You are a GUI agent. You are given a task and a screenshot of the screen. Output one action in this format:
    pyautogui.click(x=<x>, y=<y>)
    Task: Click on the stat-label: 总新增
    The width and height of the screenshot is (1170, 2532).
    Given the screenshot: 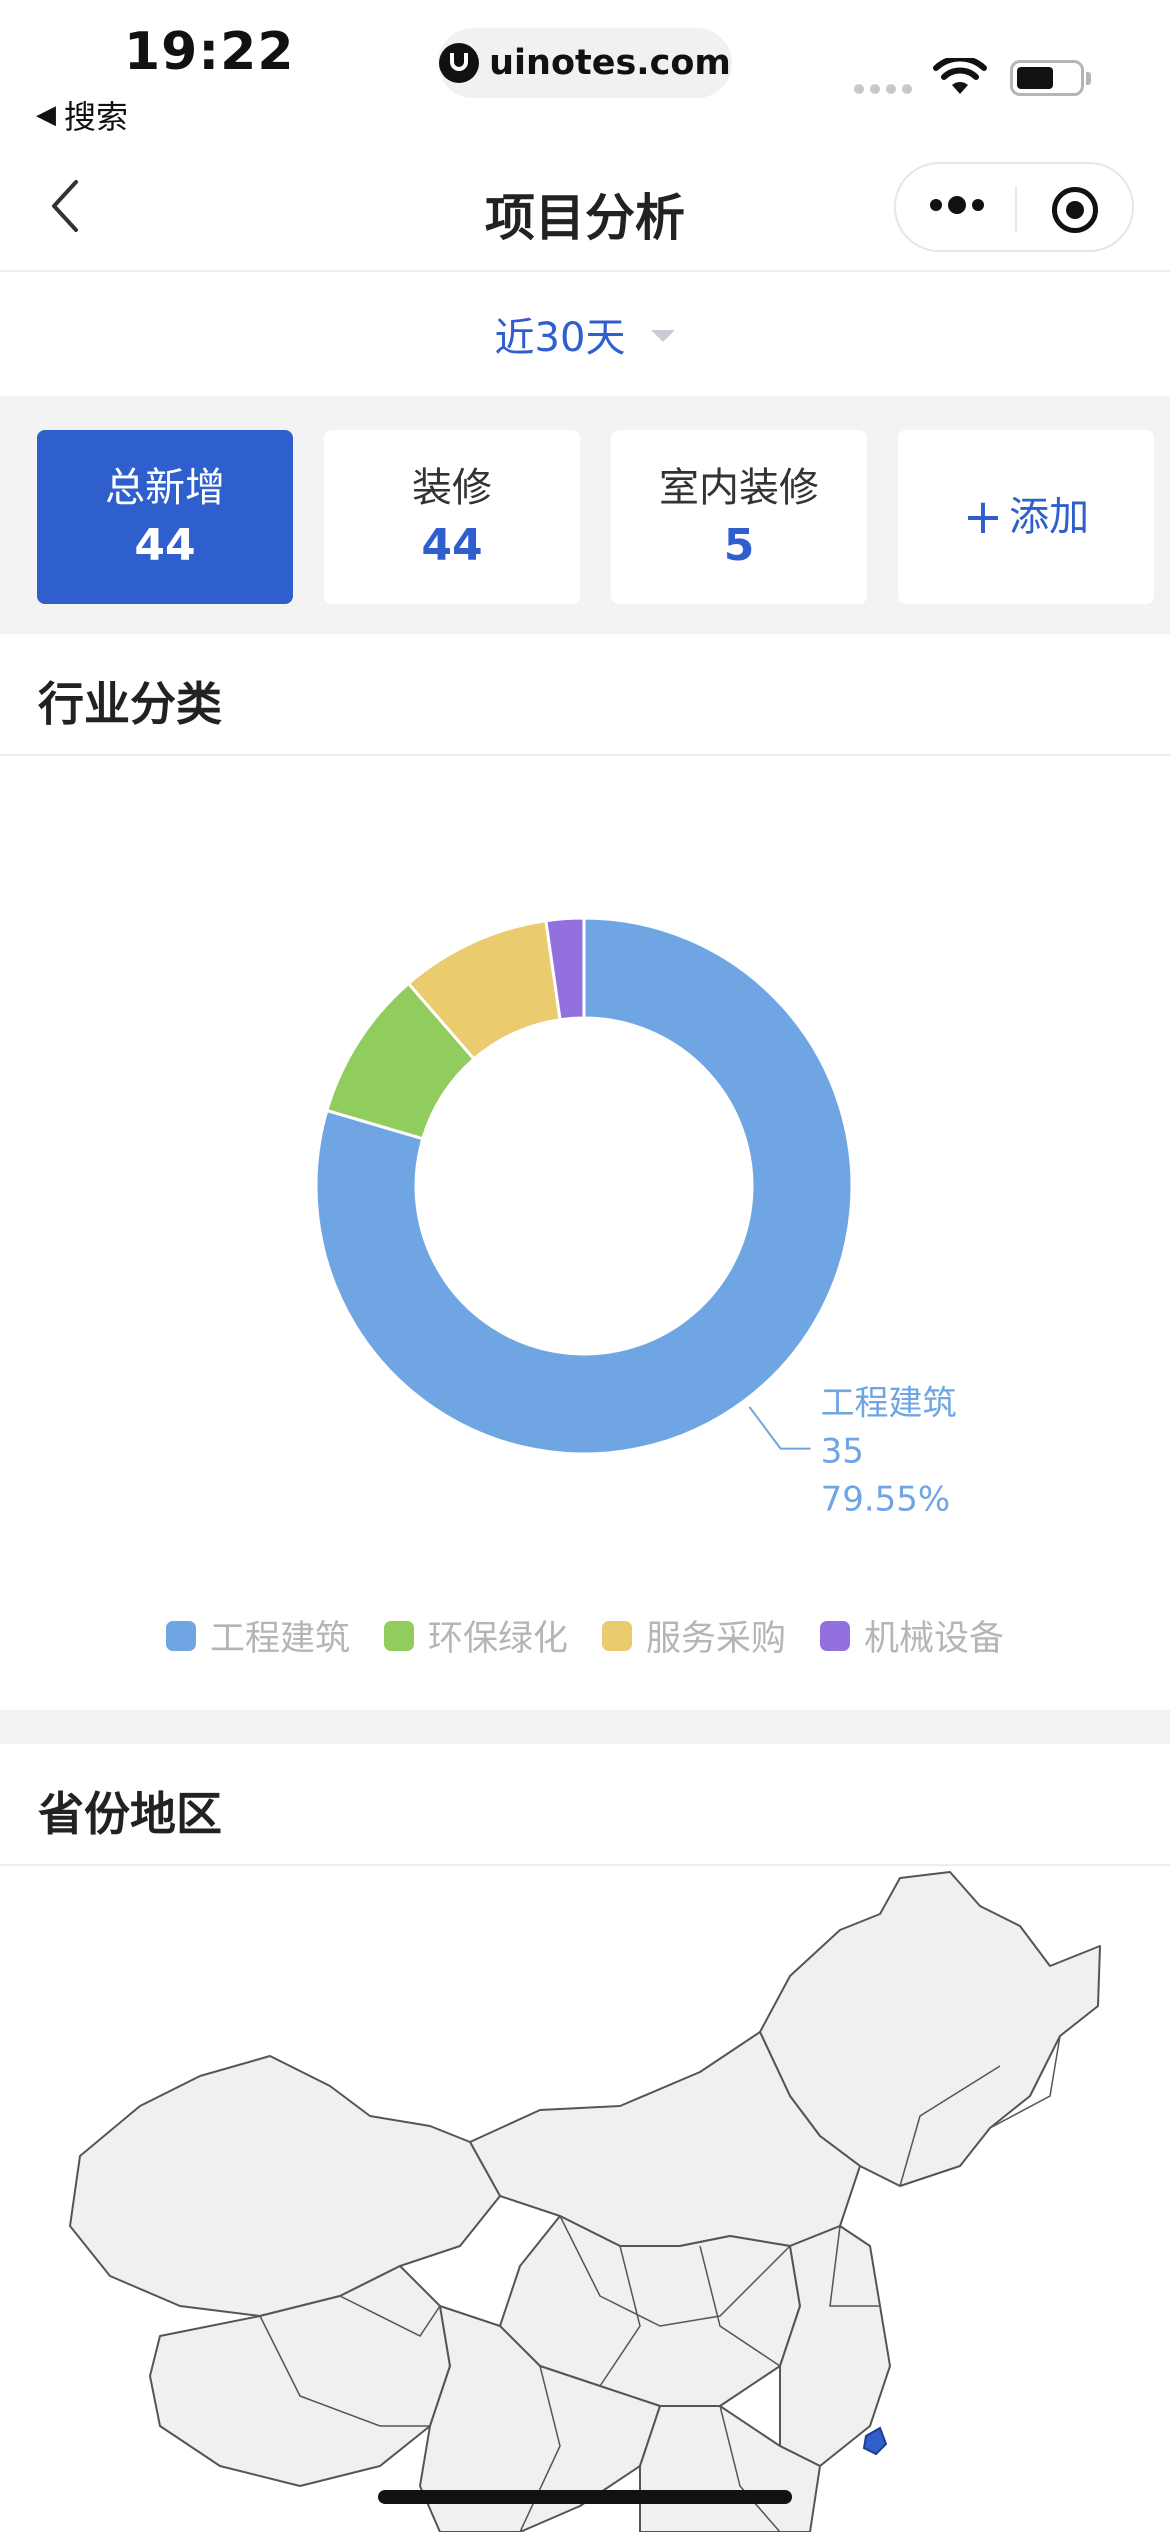 What is the action you would take?
    pyautogui.click(x=165, y=488)
    